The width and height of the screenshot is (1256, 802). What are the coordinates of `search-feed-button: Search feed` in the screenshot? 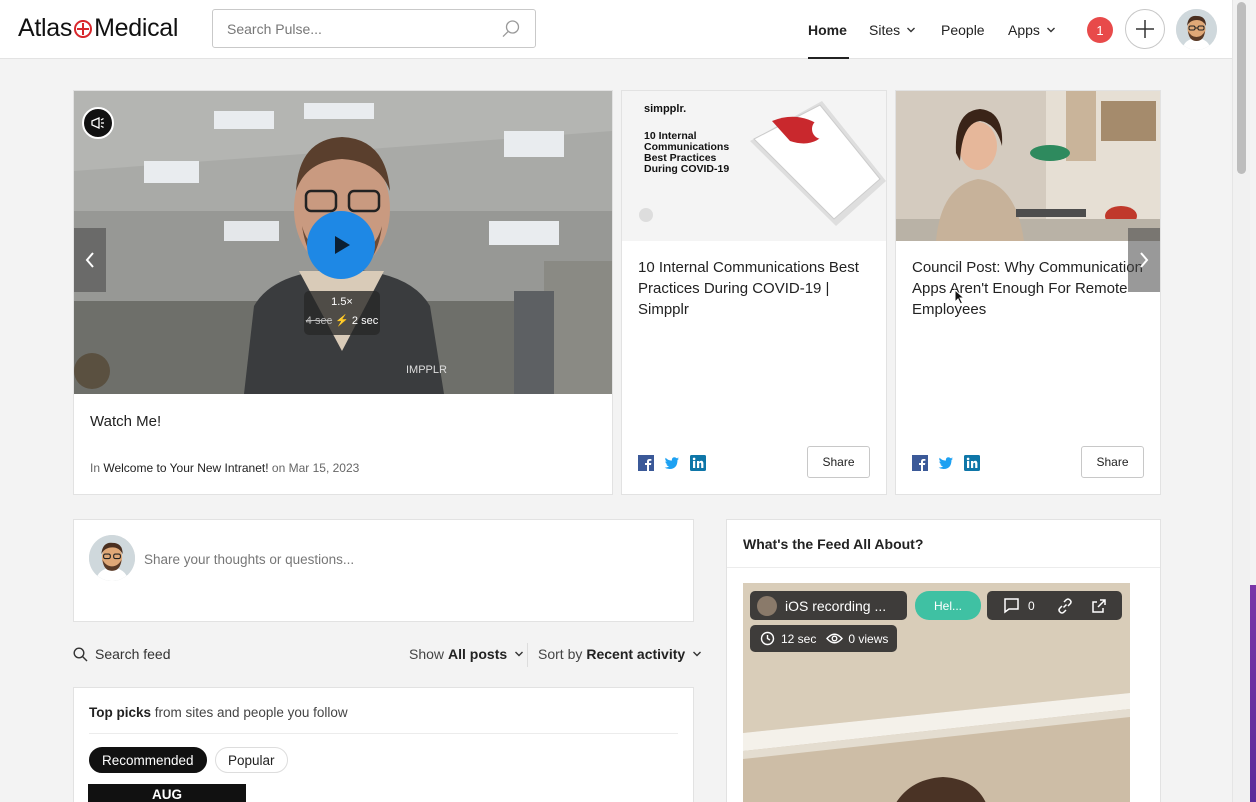 It's located at (122, 654).